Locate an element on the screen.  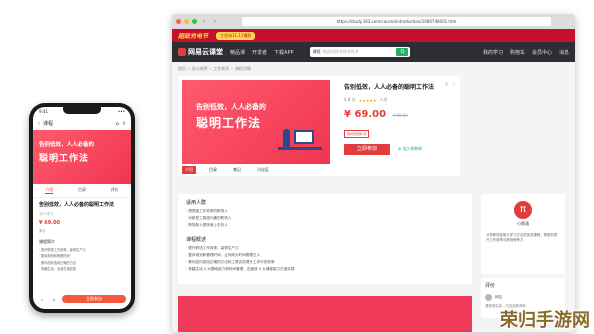
phone-tabs: 介绍 目录 评价 is located at coordinates (82, 191).